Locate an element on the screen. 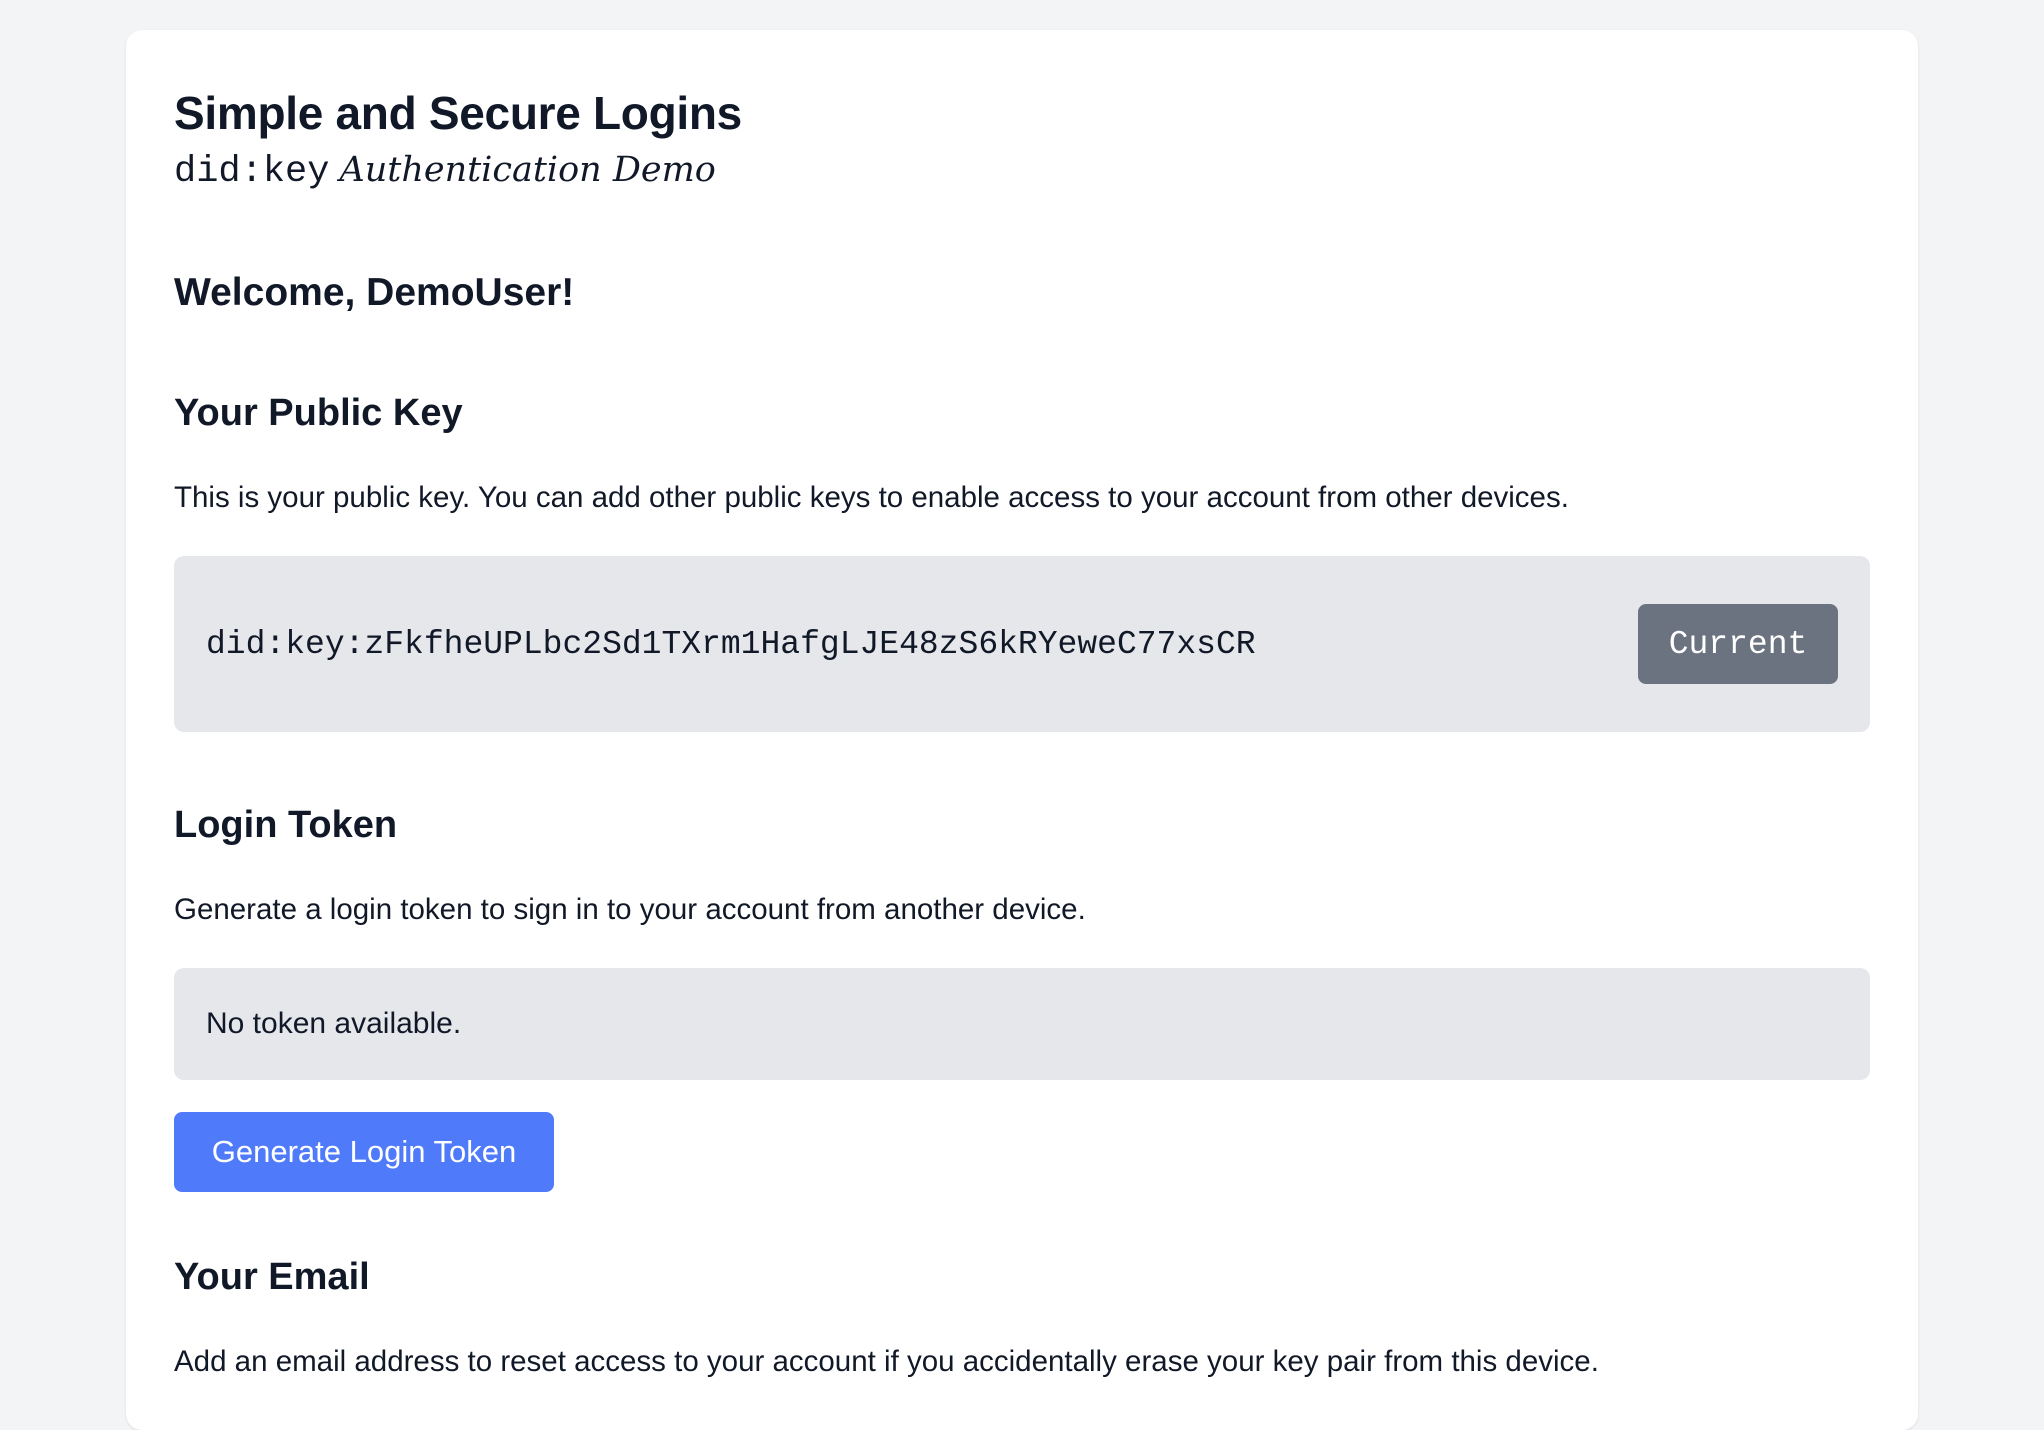 This screenshot has width=2044, height=1430. current-key-badge: Current is located at coordinates (1738, 644).